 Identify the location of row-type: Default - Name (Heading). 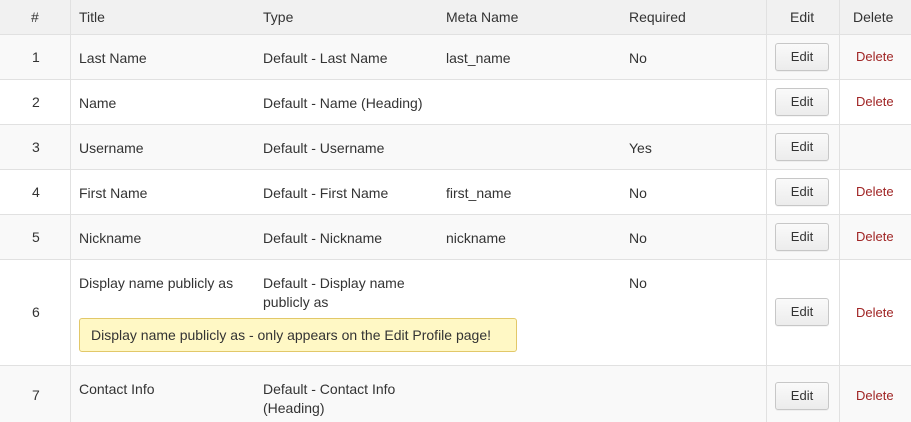
(343, 103).